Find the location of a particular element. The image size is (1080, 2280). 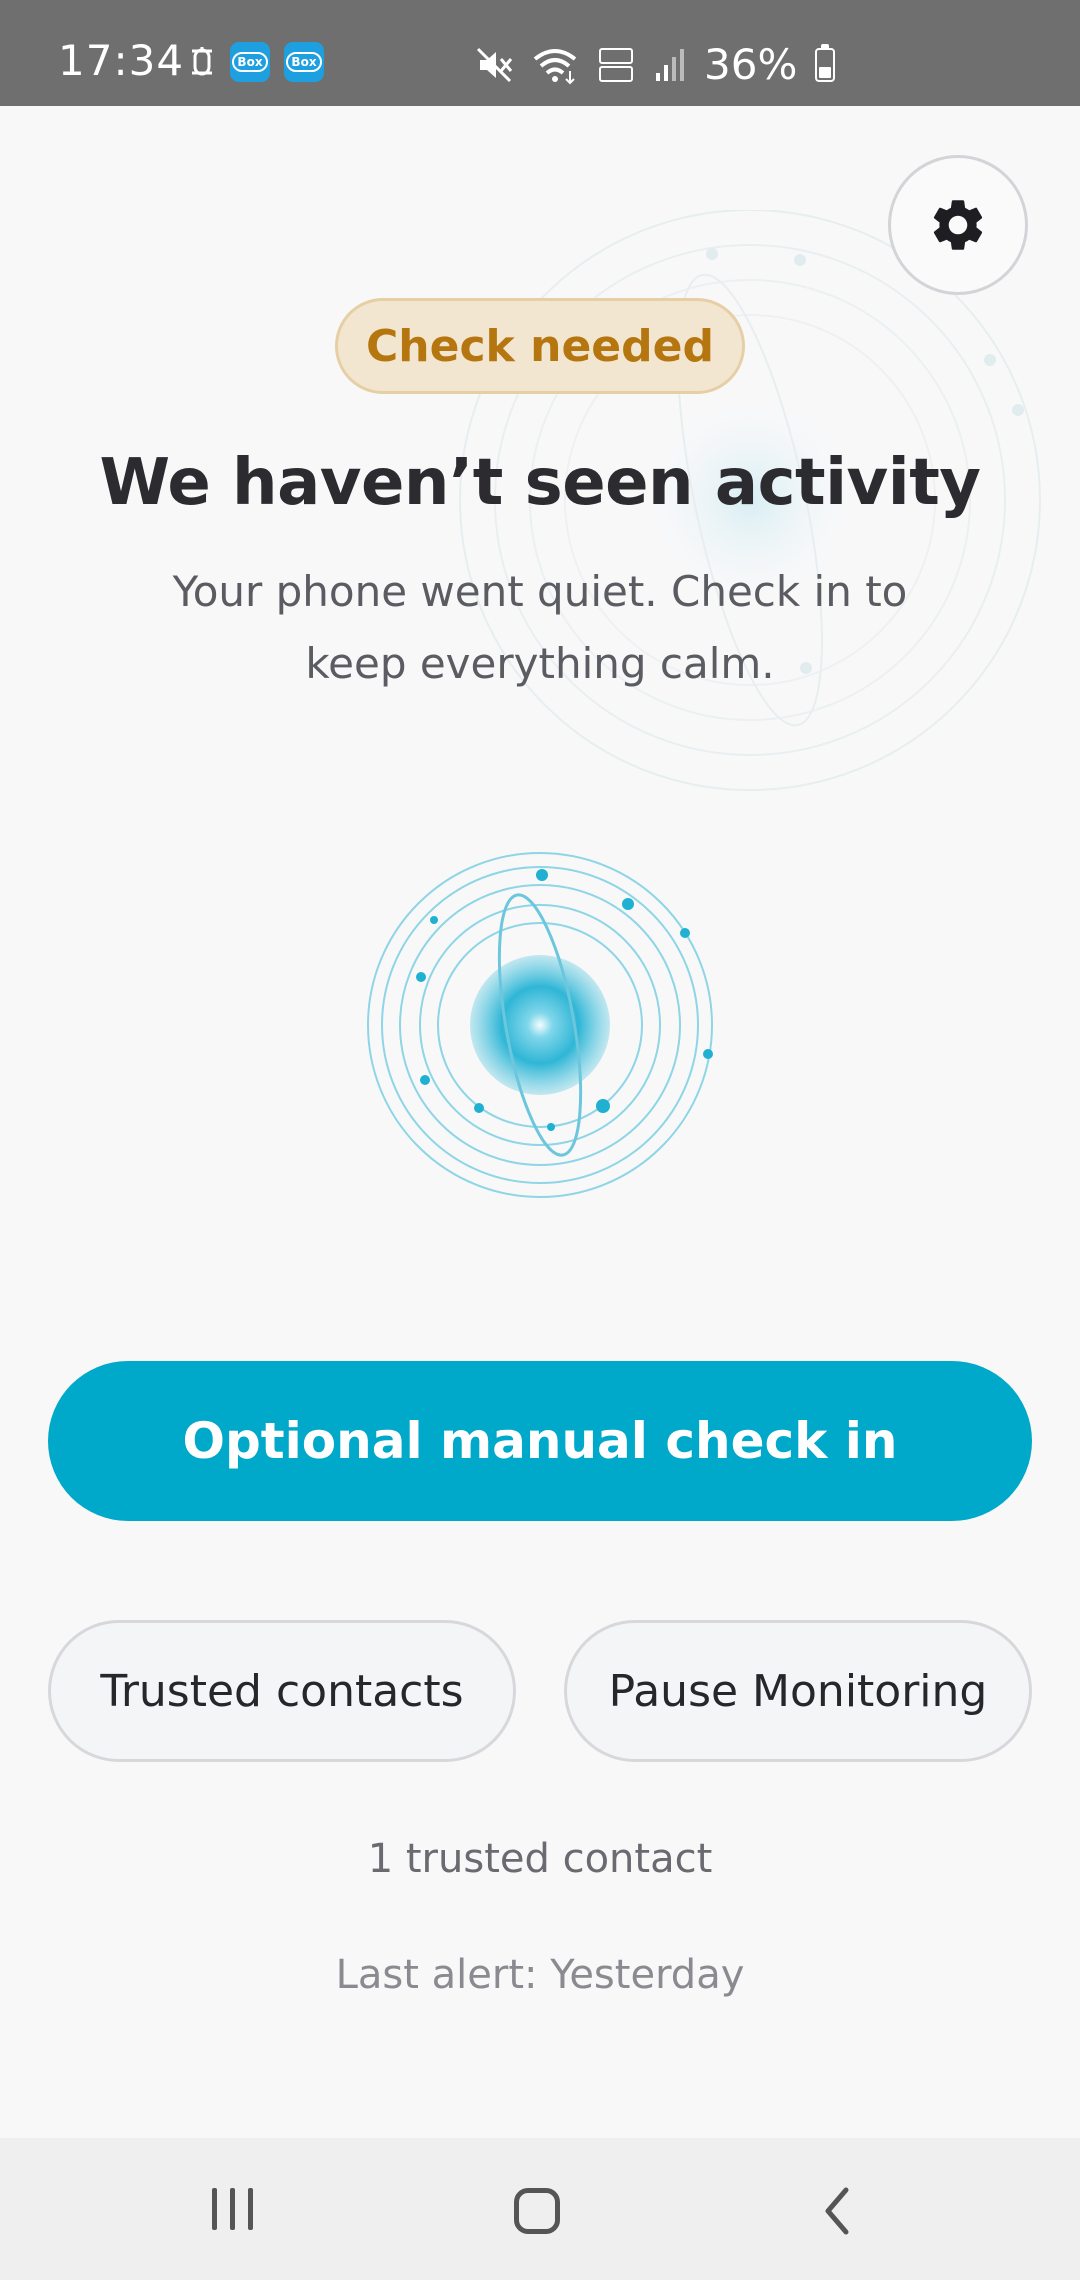

recents-icon is located at coordinates (232, 2209).